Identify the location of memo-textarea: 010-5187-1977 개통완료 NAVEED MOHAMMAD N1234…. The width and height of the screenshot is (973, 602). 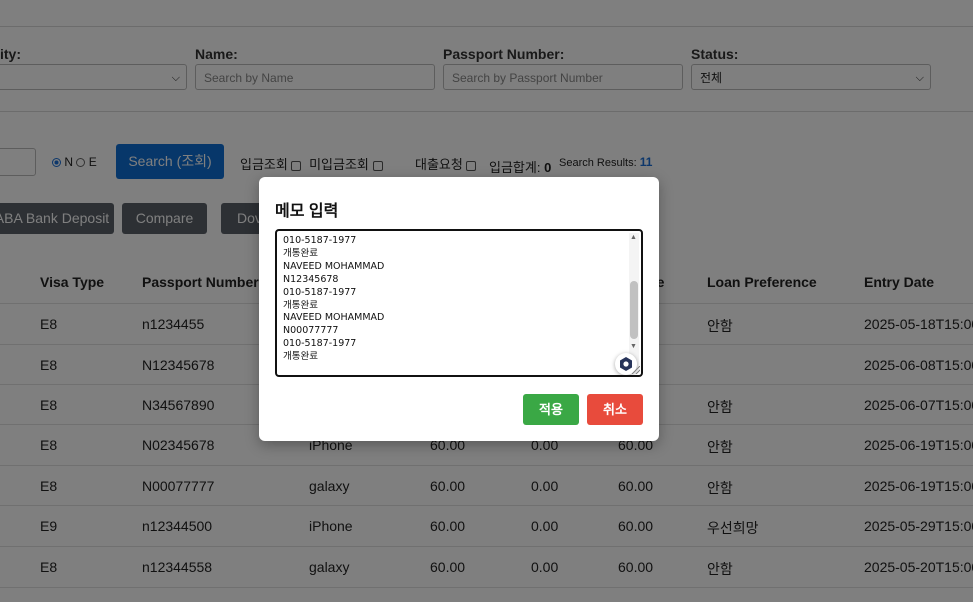
(459, 303).